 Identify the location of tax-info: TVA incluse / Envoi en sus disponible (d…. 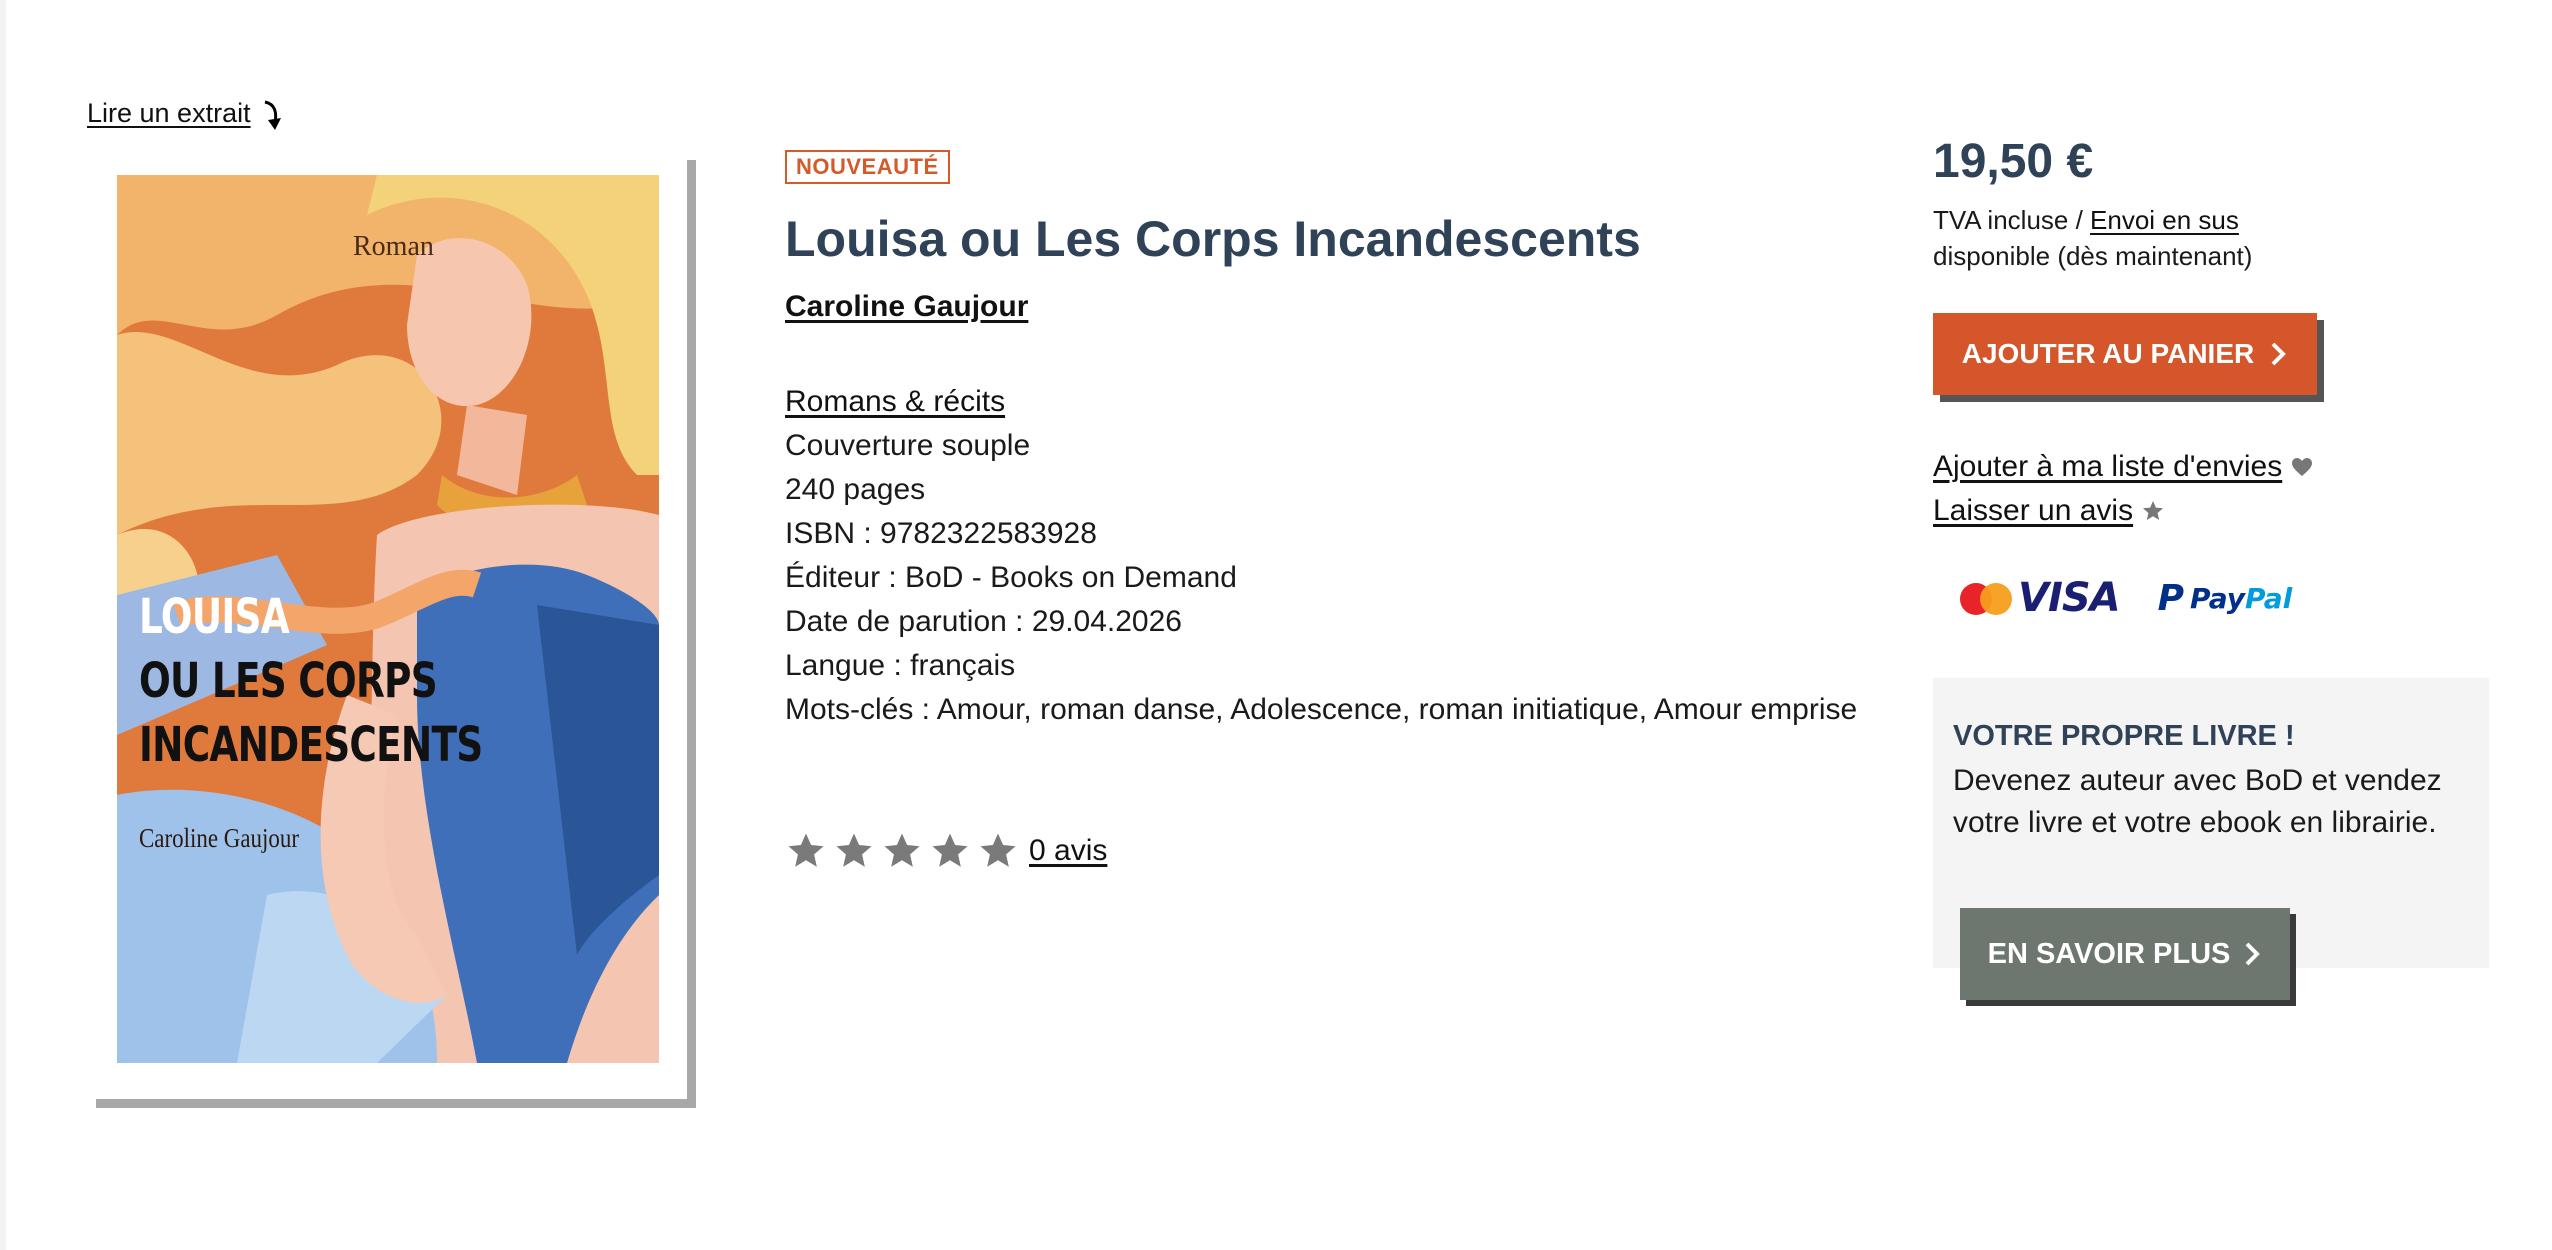
(2092, 238).